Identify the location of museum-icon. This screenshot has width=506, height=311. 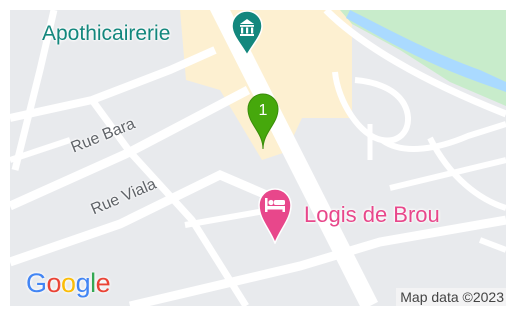
(247, 33).